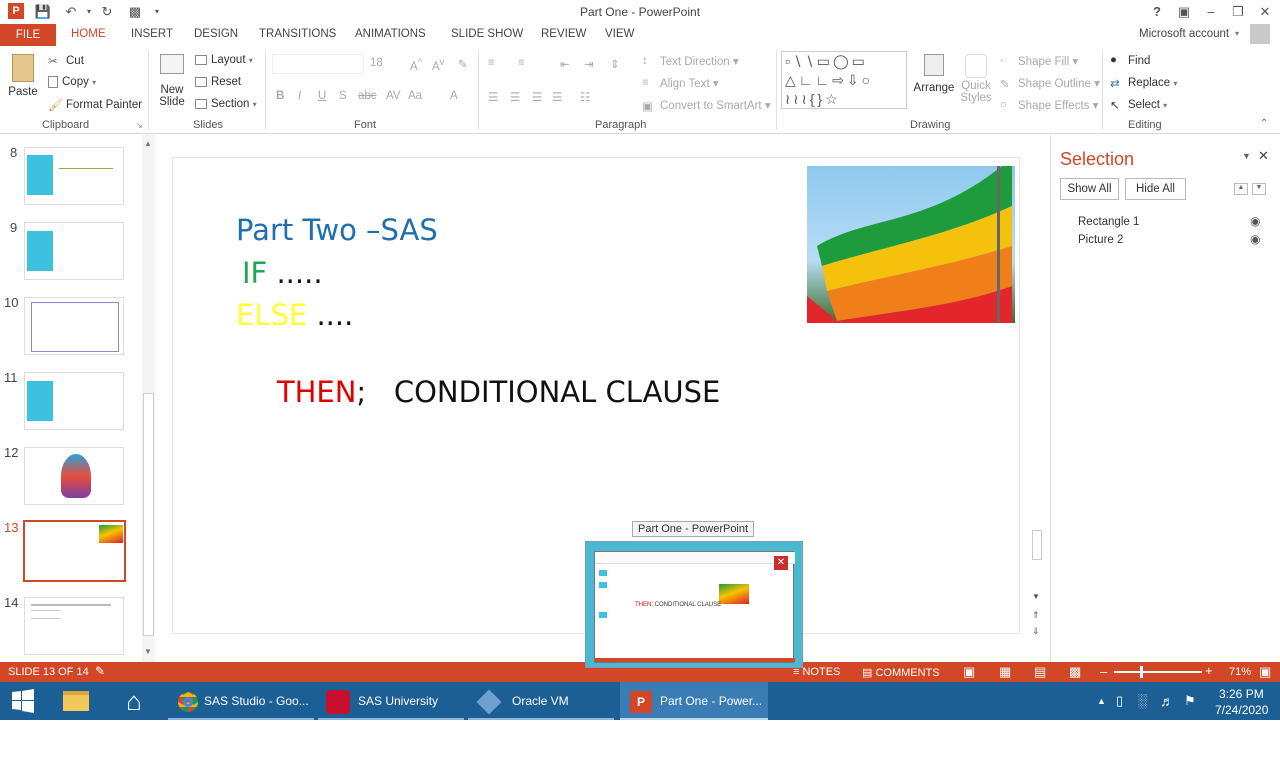  I want to click on layout-button: Layout ▾, so click(224, 60).